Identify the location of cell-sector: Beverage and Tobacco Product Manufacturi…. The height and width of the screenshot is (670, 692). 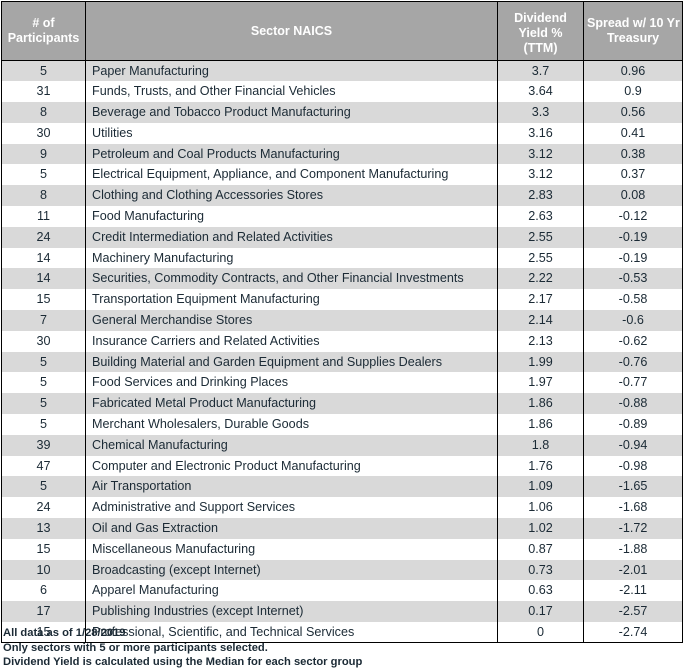
(291, 112).